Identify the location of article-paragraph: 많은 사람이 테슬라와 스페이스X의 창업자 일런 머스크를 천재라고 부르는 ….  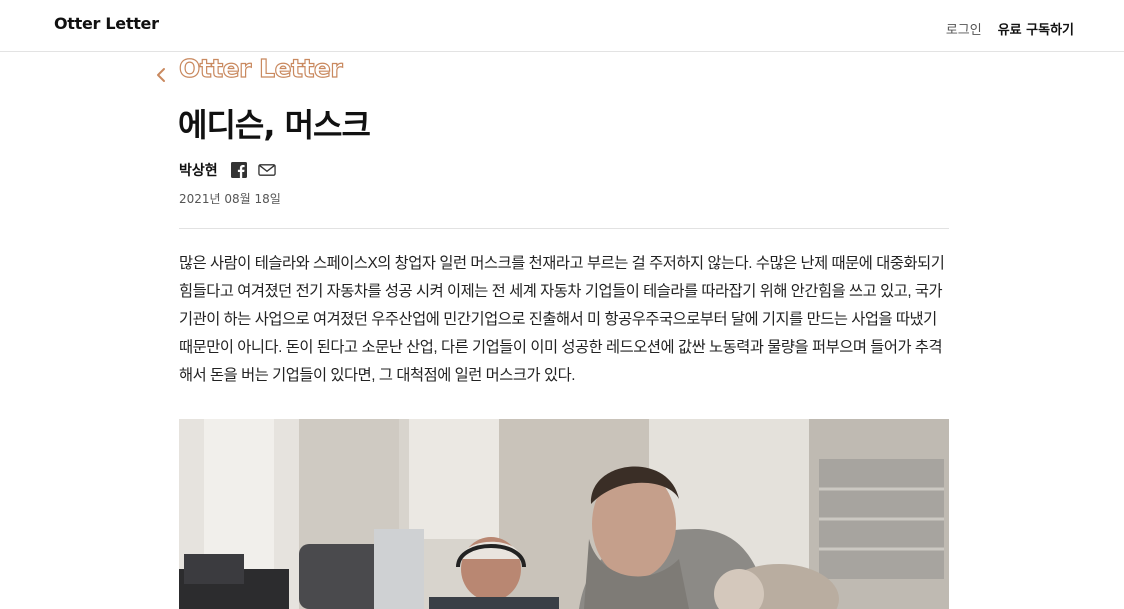
(562, 319).